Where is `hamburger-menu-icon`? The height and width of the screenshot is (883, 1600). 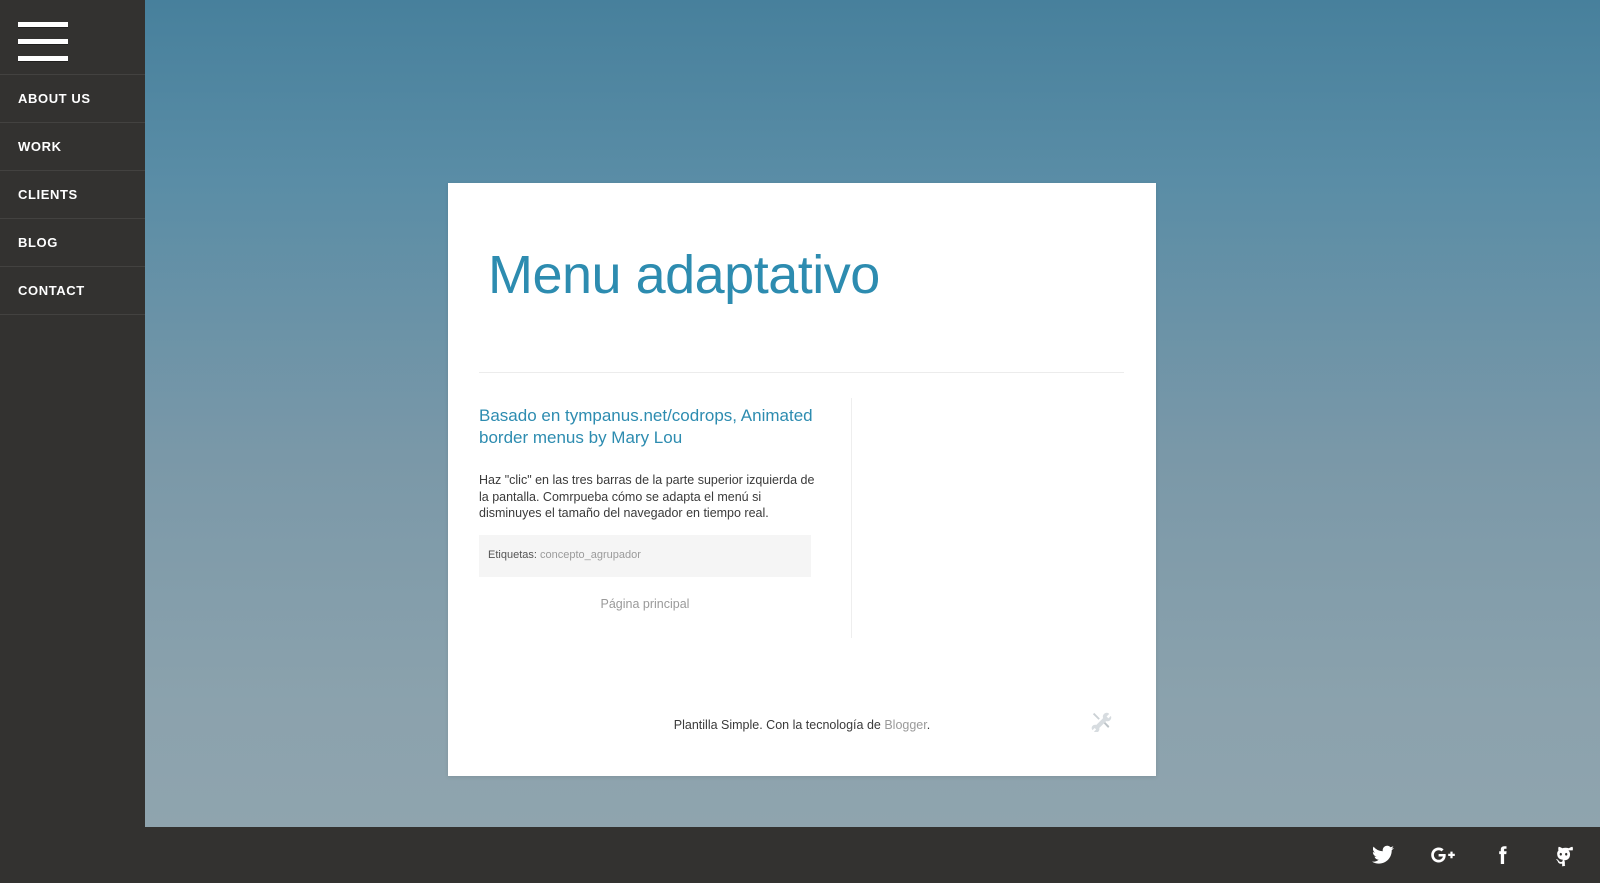 hamburger-menu-icon is located at coordinates (43, 42).